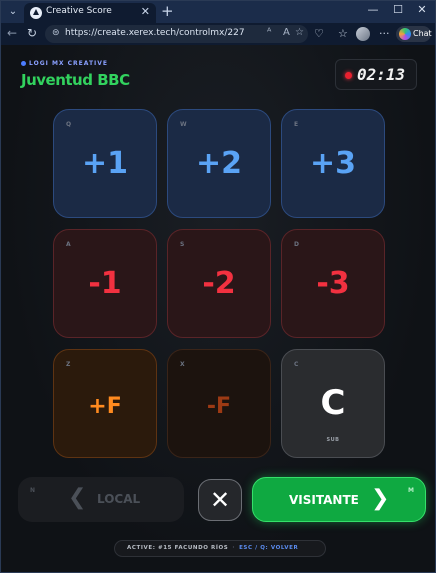  I want to click on maximize-icon: ☐, so click(398, 9).